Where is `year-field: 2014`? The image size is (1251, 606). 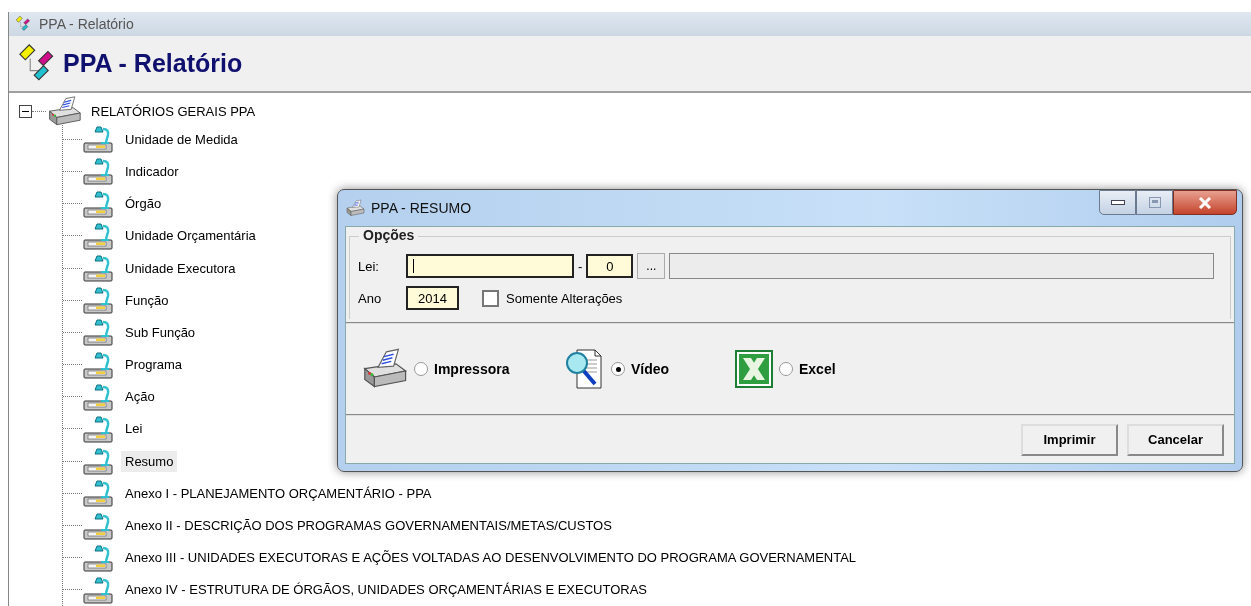 year-field: 2014 is located at coordinates (432, 298).